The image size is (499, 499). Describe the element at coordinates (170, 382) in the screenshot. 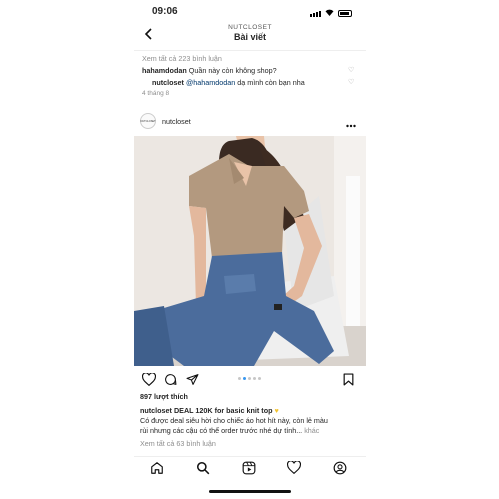

I see `comment-icon` at that location.